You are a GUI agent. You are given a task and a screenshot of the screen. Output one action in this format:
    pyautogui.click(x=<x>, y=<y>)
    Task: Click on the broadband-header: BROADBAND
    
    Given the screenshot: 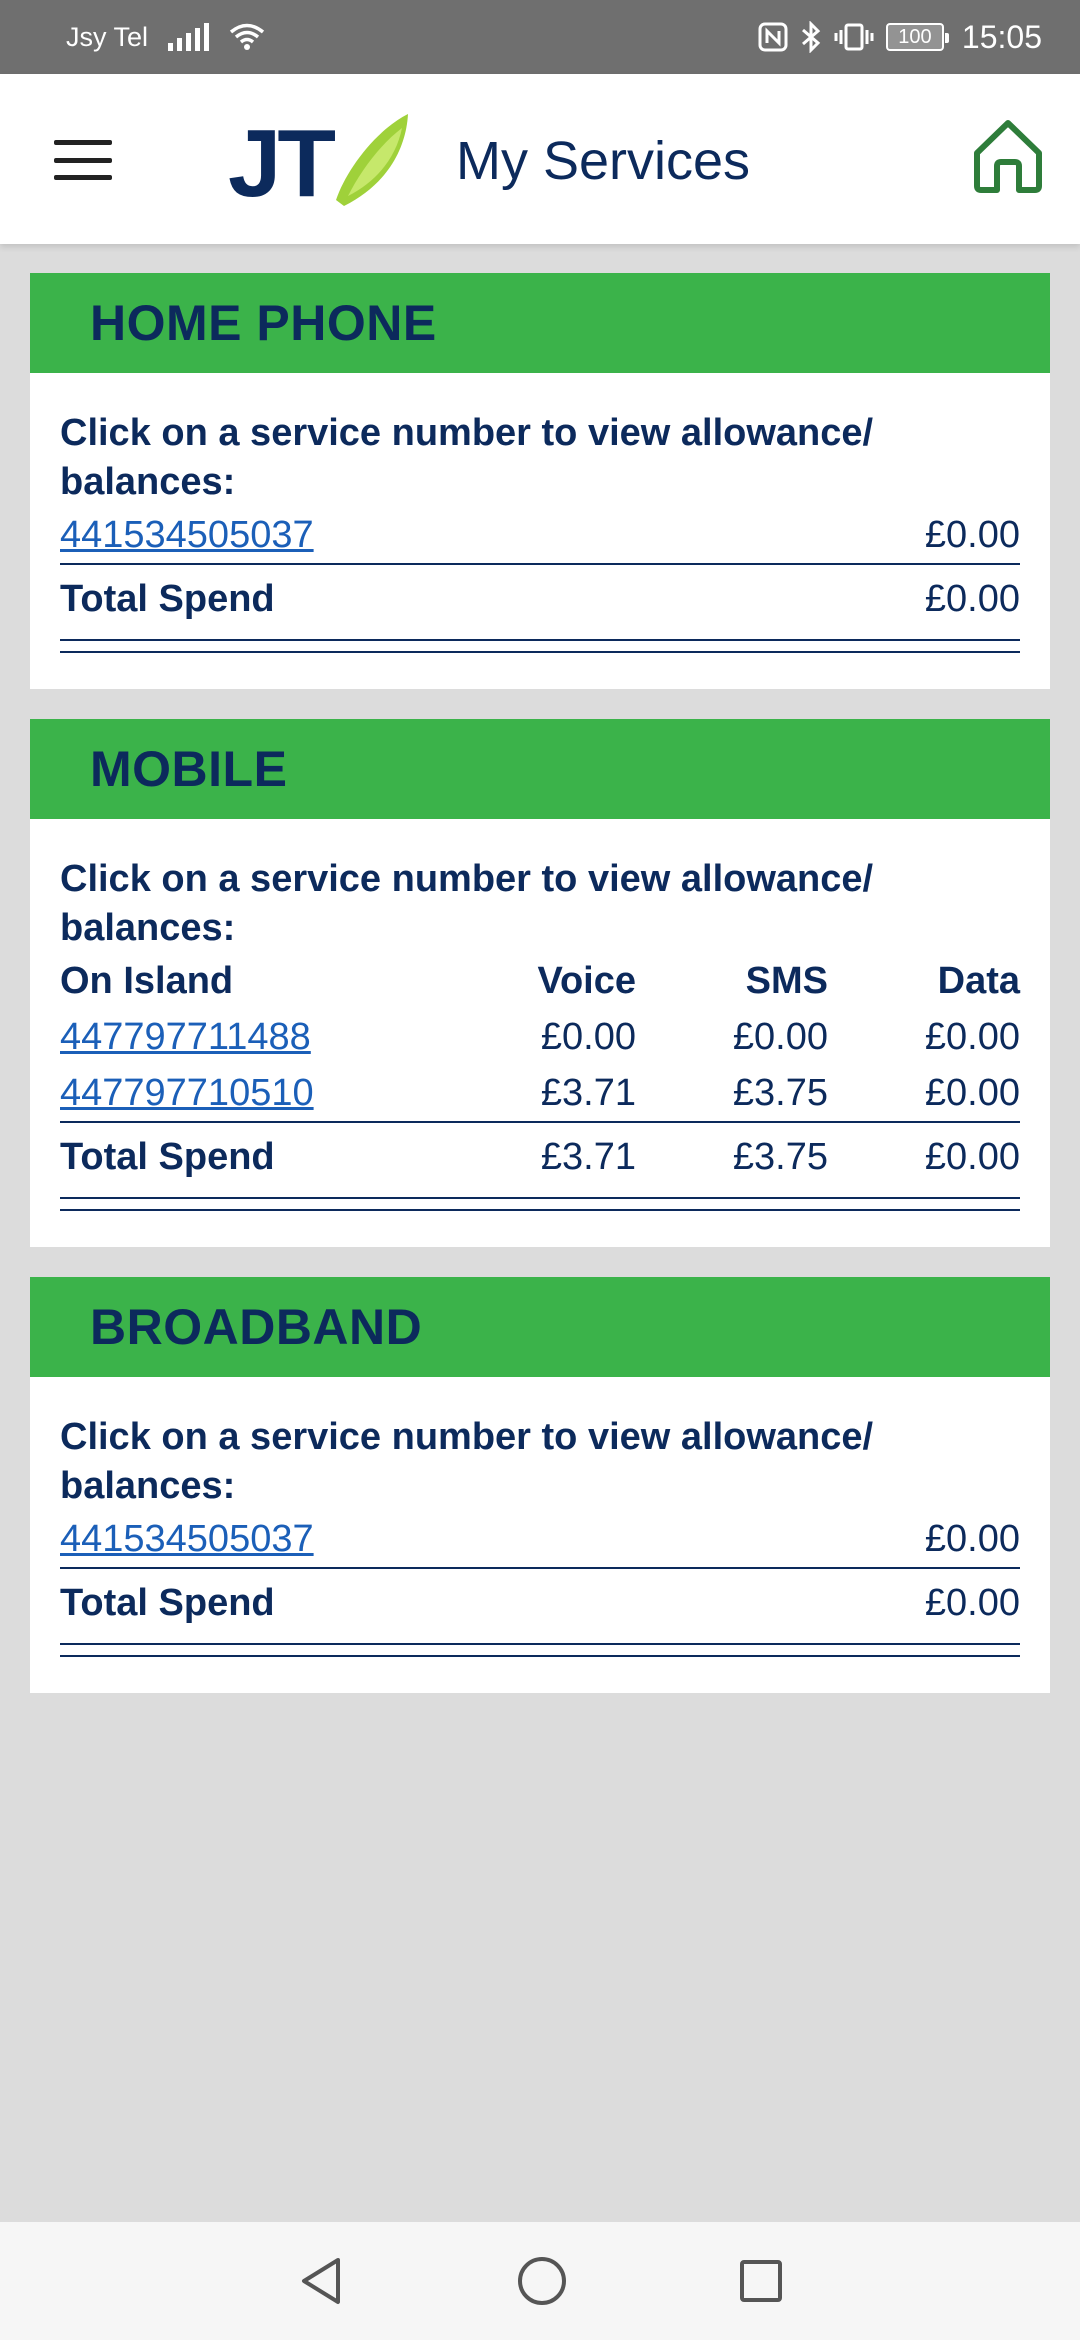 What is the action you would take?
    pyautogui.click(x=540, y=1327)
    